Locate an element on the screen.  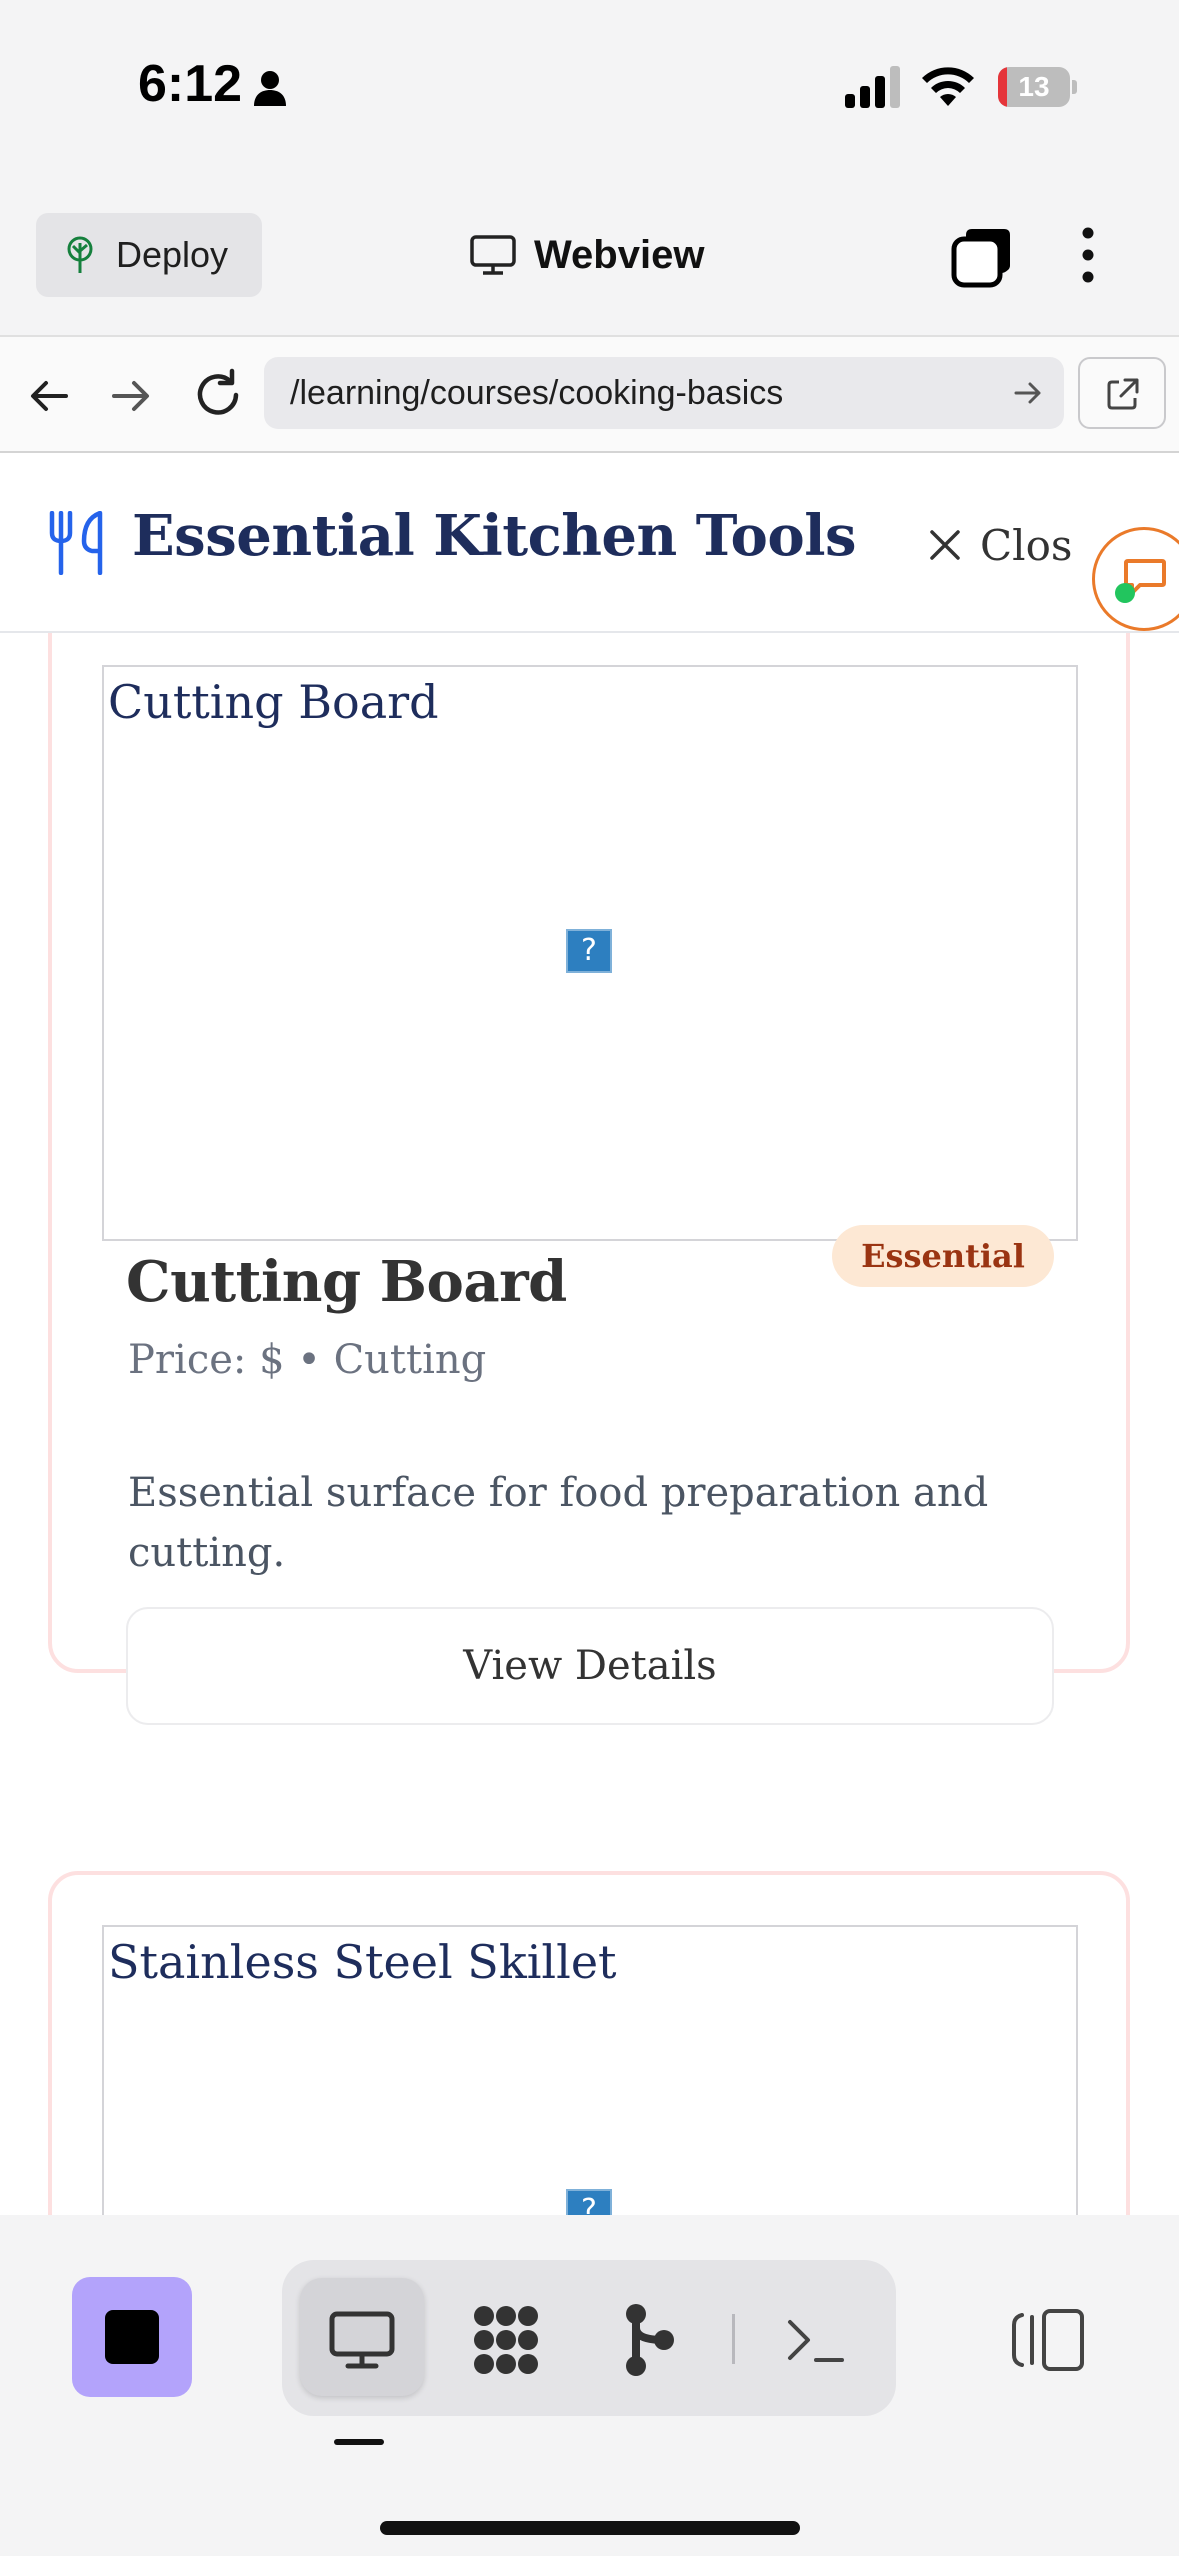
tool-meta: Price: $ • Cutting is located at coordinates (307, 1360).